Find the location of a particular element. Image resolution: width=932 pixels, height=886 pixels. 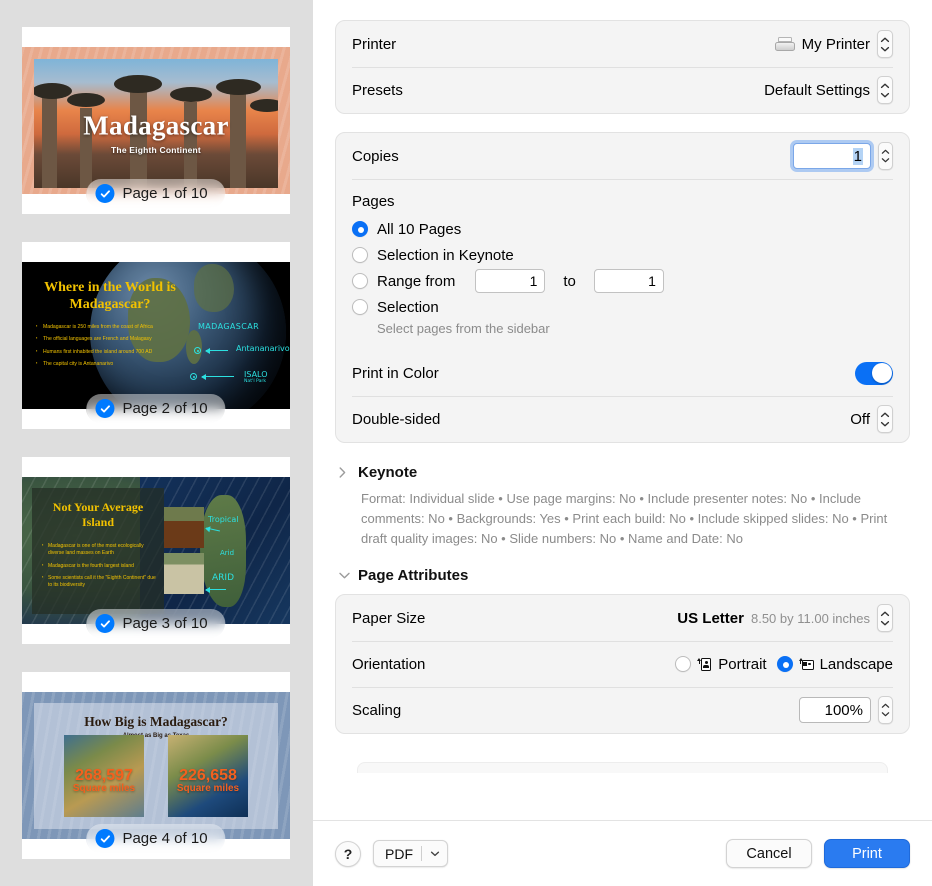

slide-1-title: Madagascar is located at coordinates (156, 125).